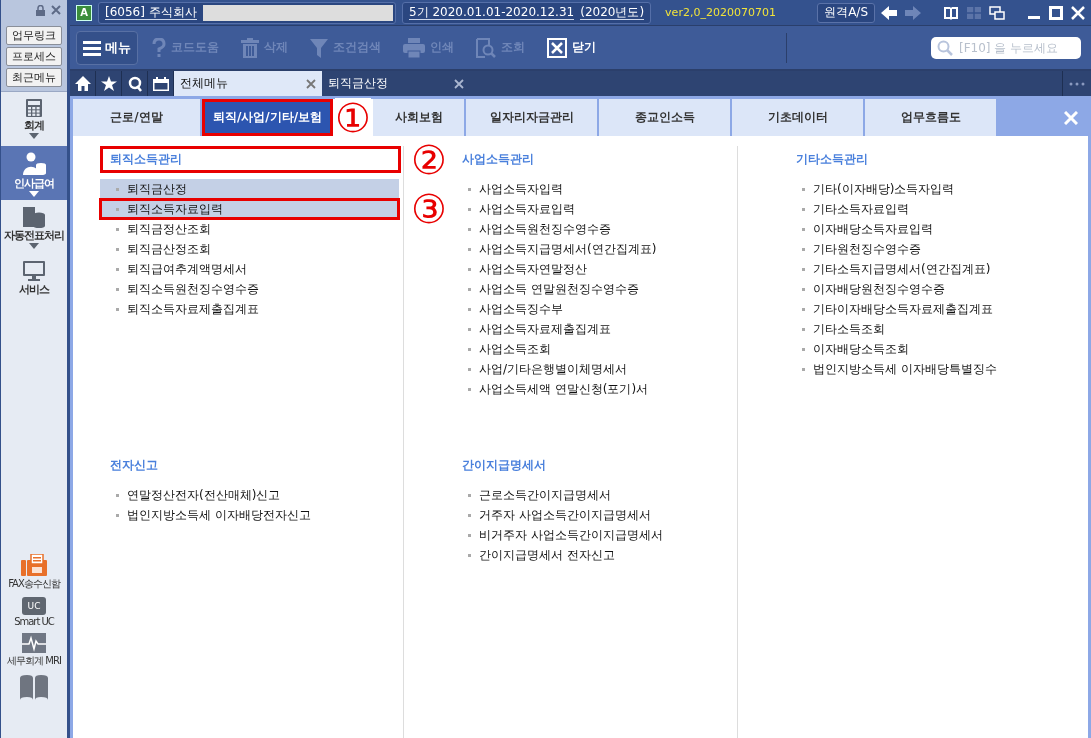 The width and height of the screenshot is (1091, 738). Describe the element at coordinates (720, 12) in the screenshot. I see `version-label: ver2,0_2020070701` at that location.